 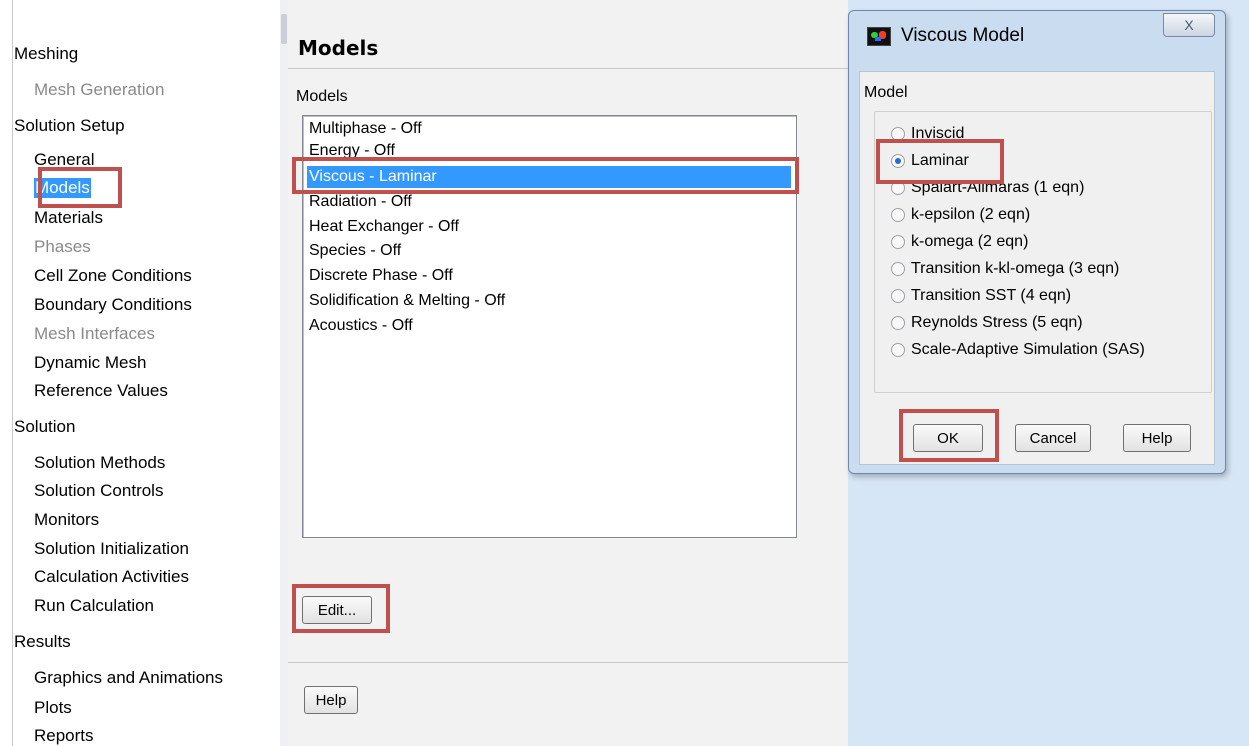 I want to click on nav-item-plots: Plots, so click(x=53, y=708).